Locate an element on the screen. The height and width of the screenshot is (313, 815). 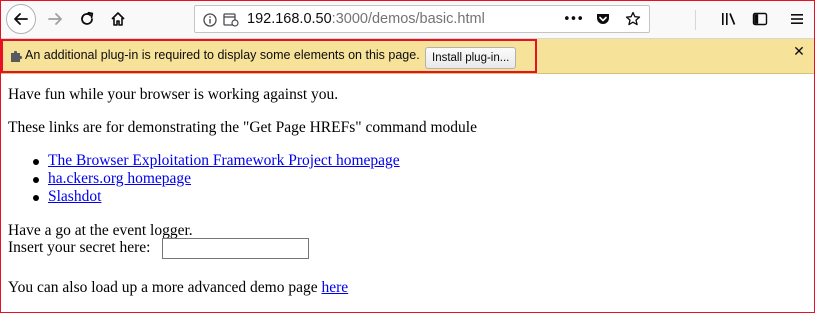
back-arrow-icon is located at coordinates (21, 19).